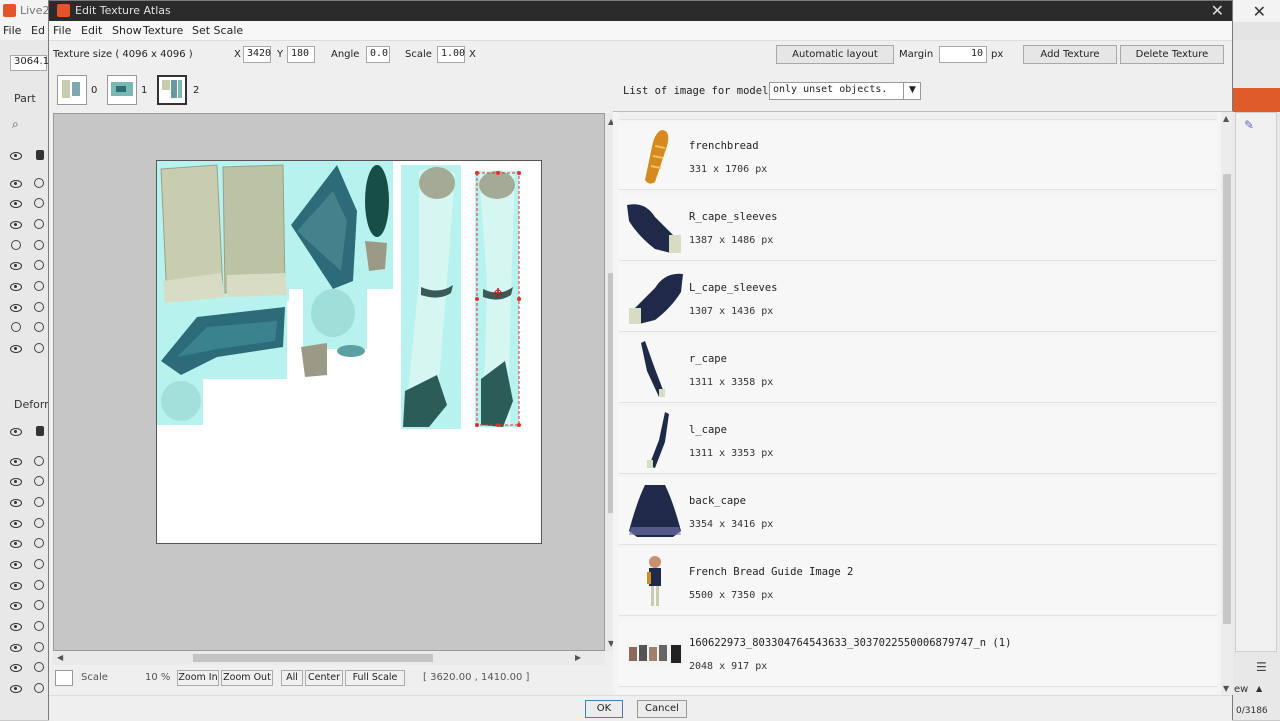  What do you see at coordinates (1172, 54) in the screenshot?
I see `delete-texture-button: Delete Texture` at bounding box center [1172, 54].